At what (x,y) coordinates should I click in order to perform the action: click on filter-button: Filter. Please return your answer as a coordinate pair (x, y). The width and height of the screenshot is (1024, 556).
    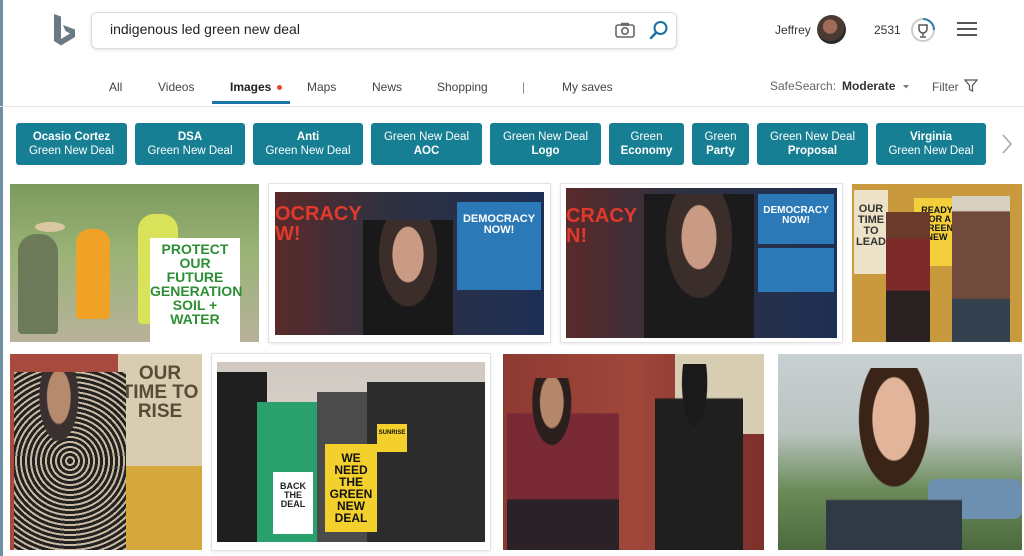
    Looking at the image, I should click on (955, 86).